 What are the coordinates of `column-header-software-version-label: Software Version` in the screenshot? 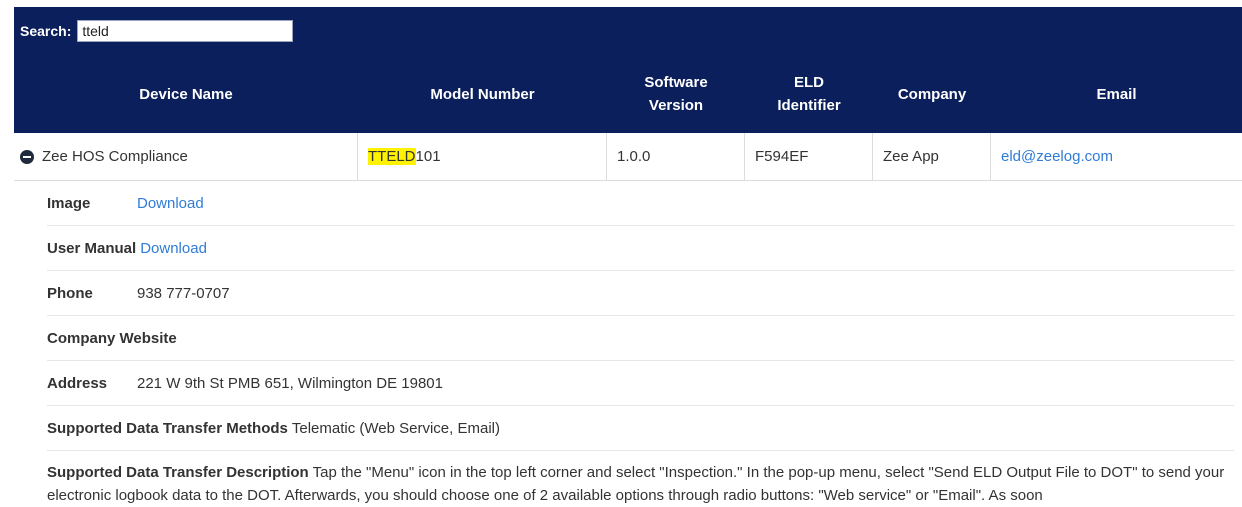 It's located at (676, 94).